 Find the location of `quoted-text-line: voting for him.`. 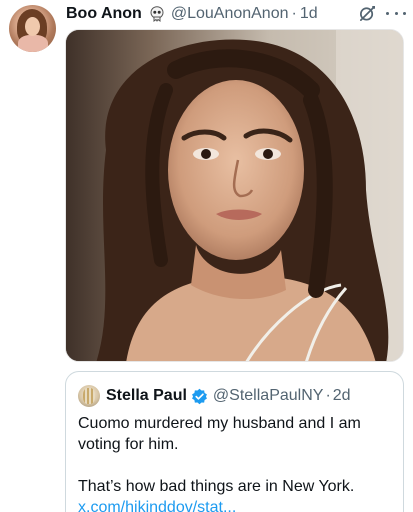

quoted-text-line: voting for him. is located at coordinates (128, 444).